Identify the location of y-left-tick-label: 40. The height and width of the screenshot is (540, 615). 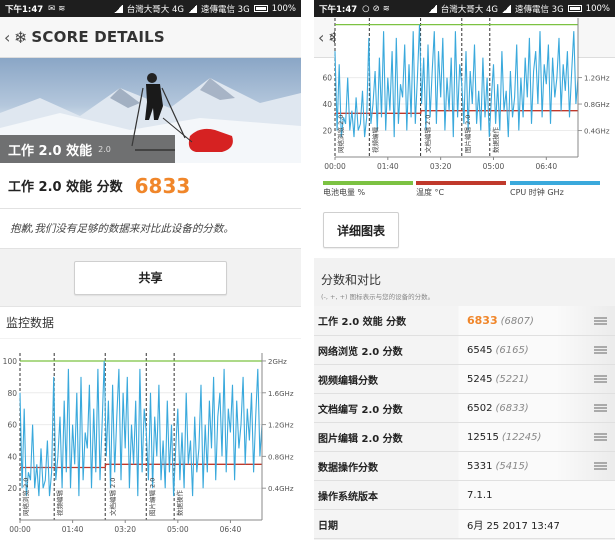
(12, 456).